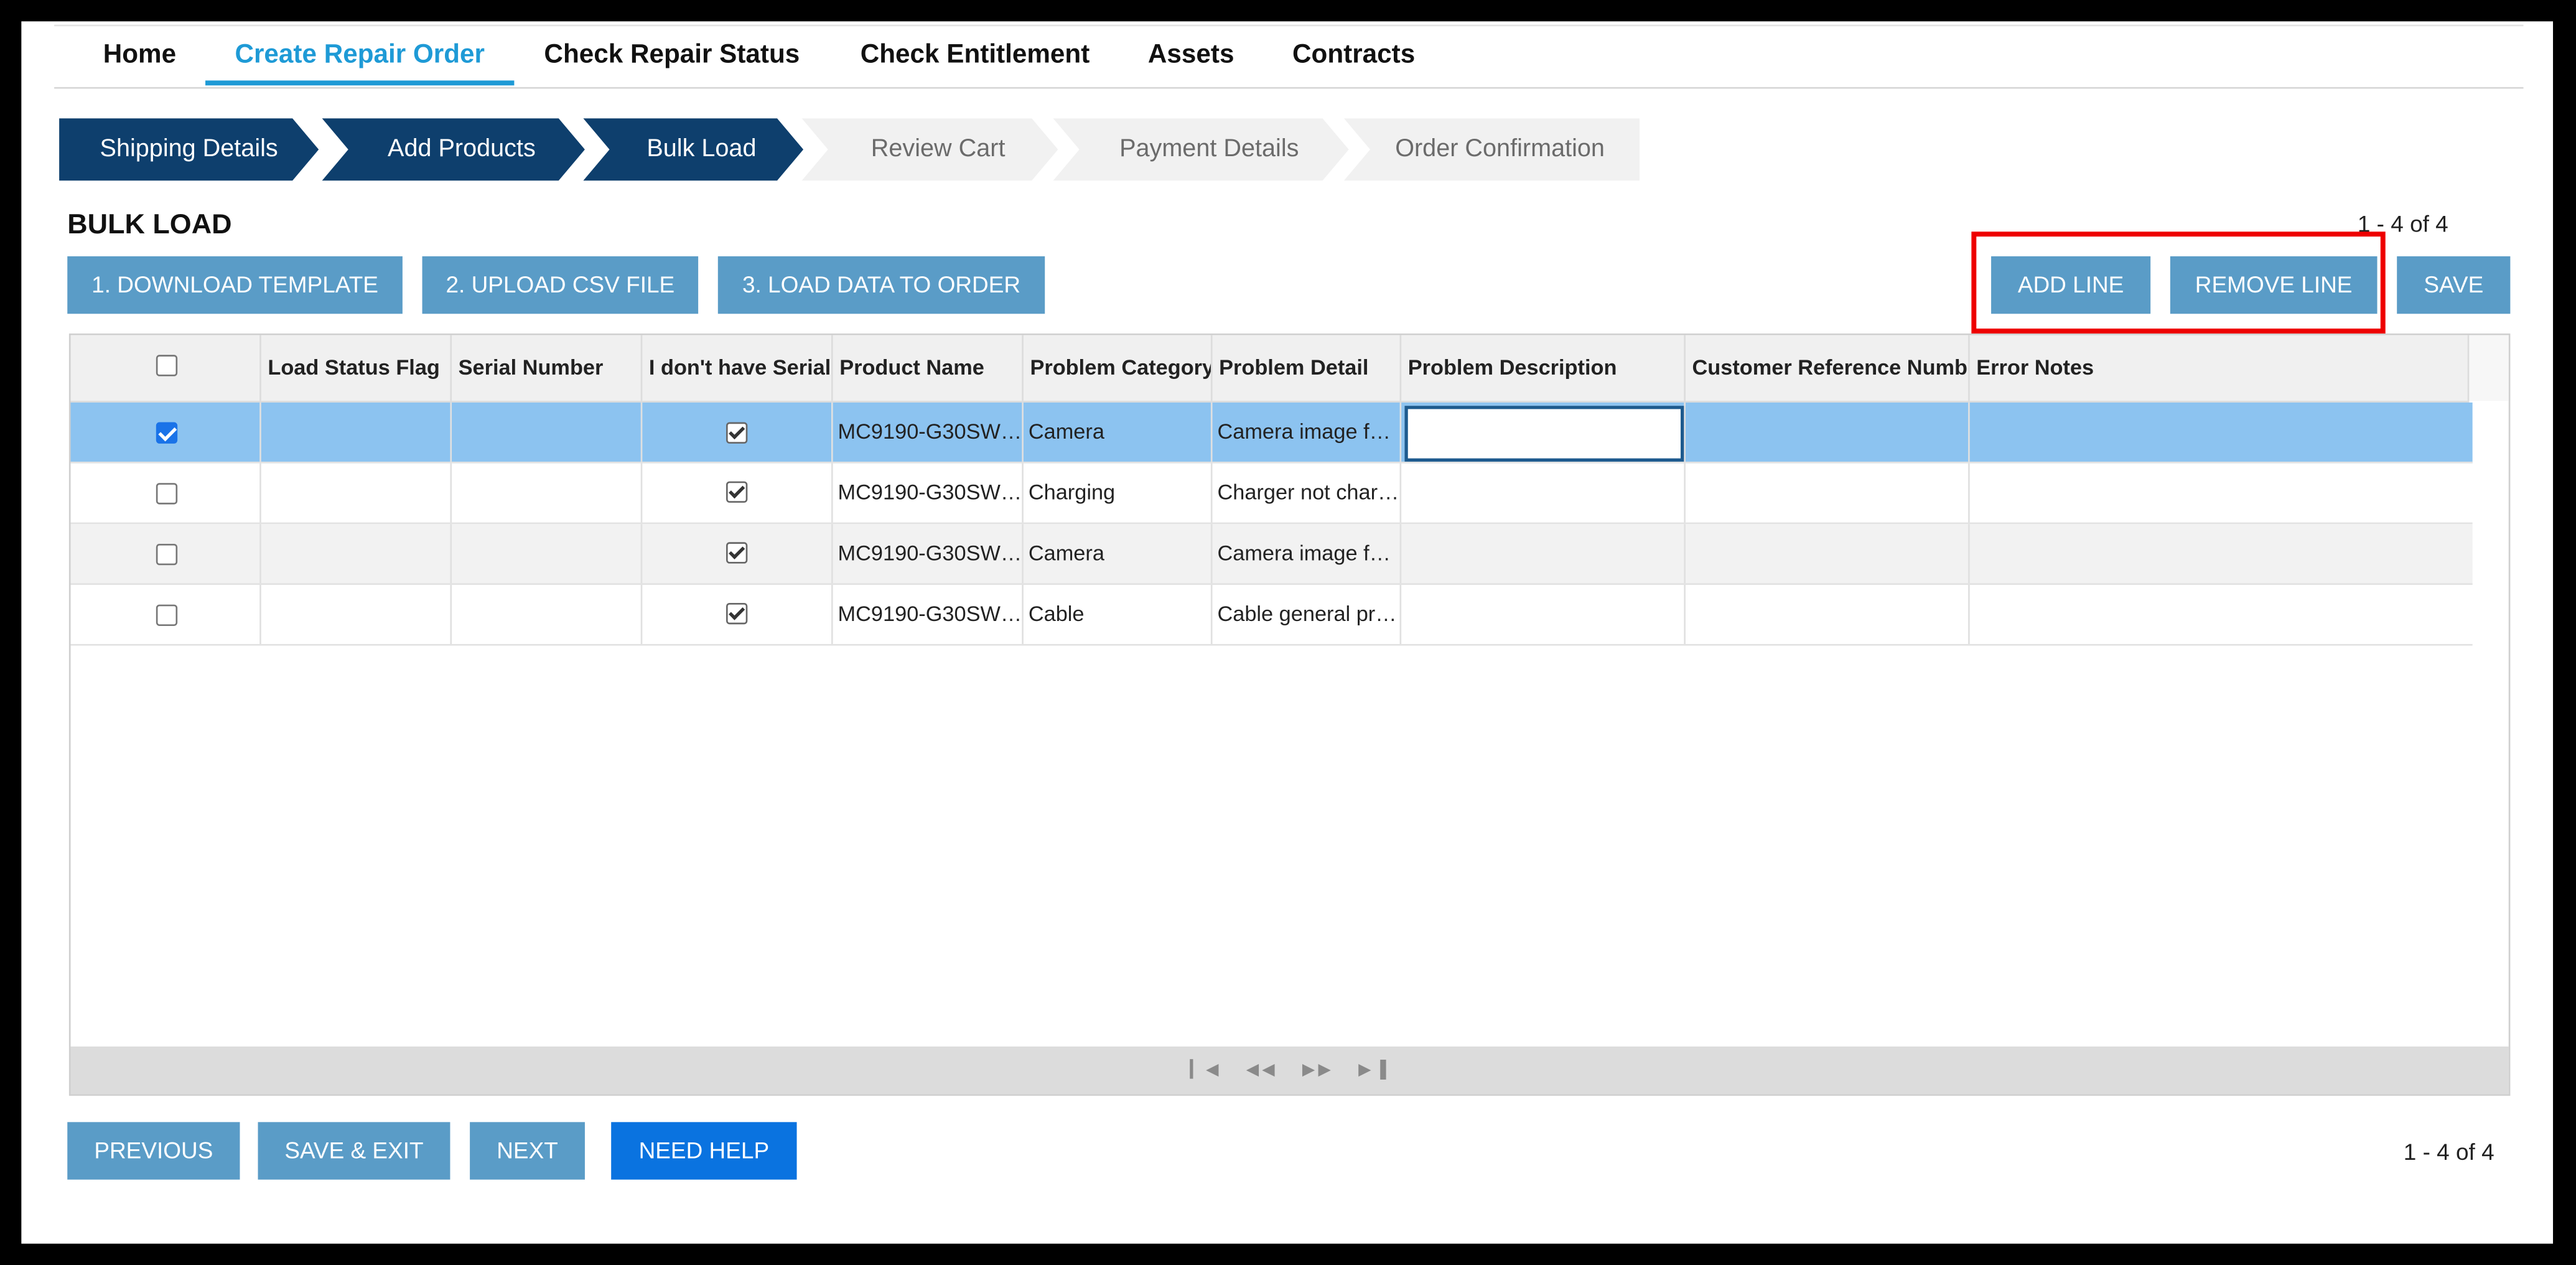 The width and height of the screenshot is (2576, 1265). Describe the element at coordinates (139, 55) in the screenshot. I see `nav-home: Home` at that location.